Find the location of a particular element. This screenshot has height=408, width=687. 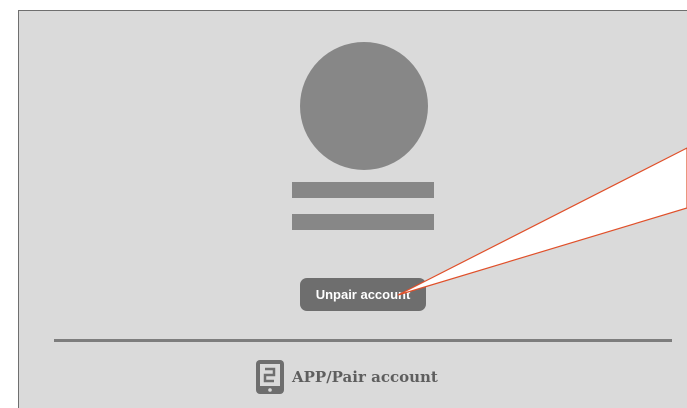

unpair-account-button: Unpair account is located at coordinates (363, 294).